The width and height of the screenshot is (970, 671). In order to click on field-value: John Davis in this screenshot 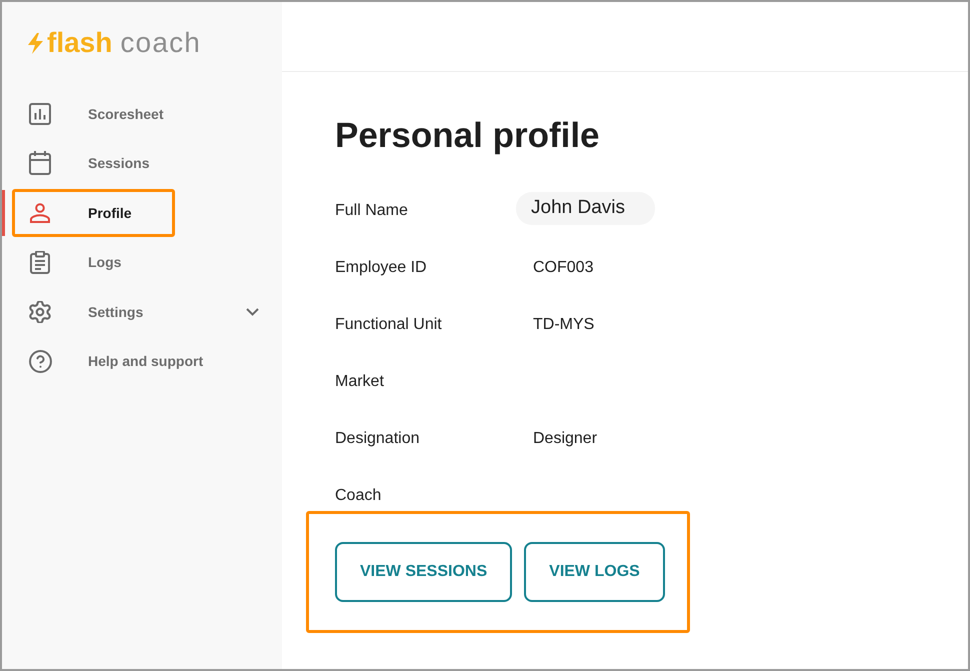, I will do `click(585, 208)`.